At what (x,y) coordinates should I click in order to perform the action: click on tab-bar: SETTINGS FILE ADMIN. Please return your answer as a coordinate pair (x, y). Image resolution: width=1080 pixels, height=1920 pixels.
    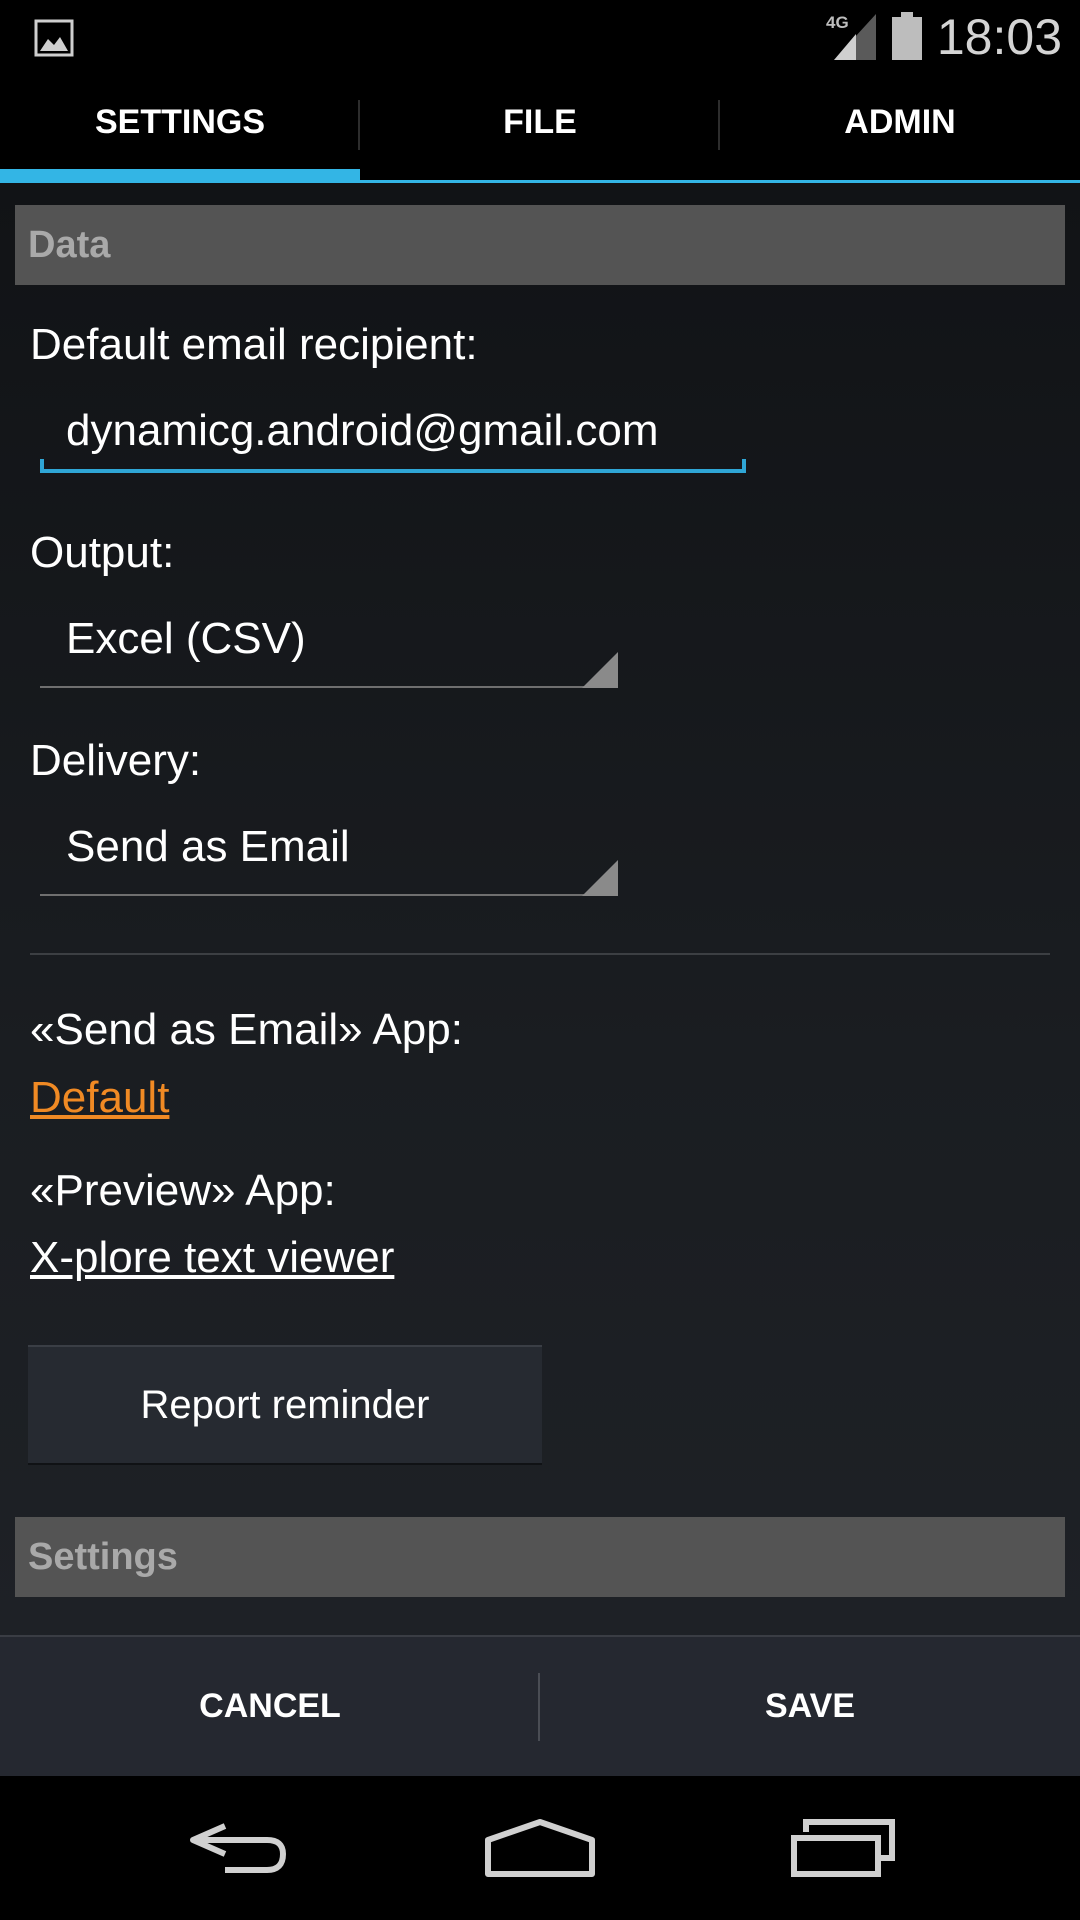
    Looking at the image, I should click on (540, 129).